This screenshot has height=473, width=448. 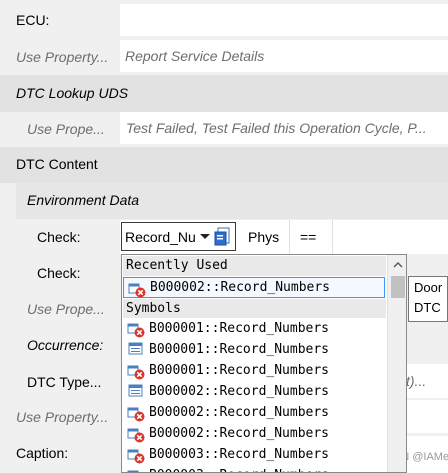 What do you see at coordinates (65, 345) in the screenshot?
I see `occurrence-label: Occurrence:` at bounding box center [65, 345].